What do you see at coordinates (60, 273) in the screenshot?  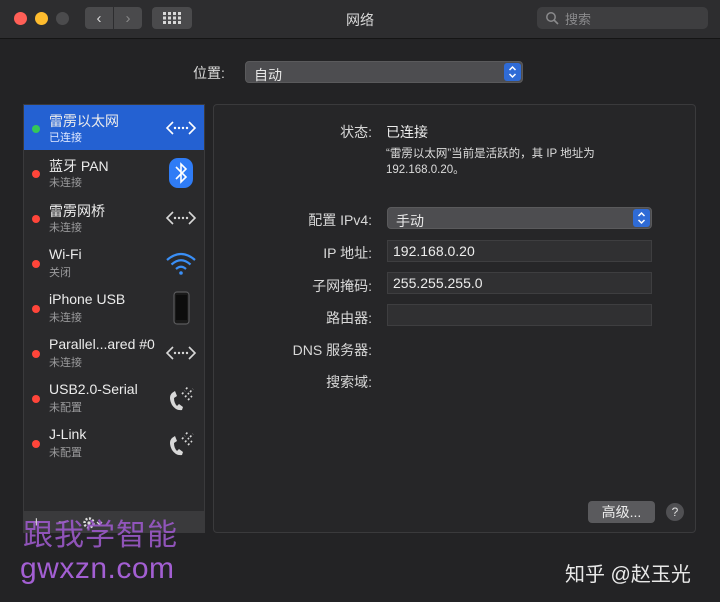 I see `service-status: 关闭` at bounding box center [60, 273].